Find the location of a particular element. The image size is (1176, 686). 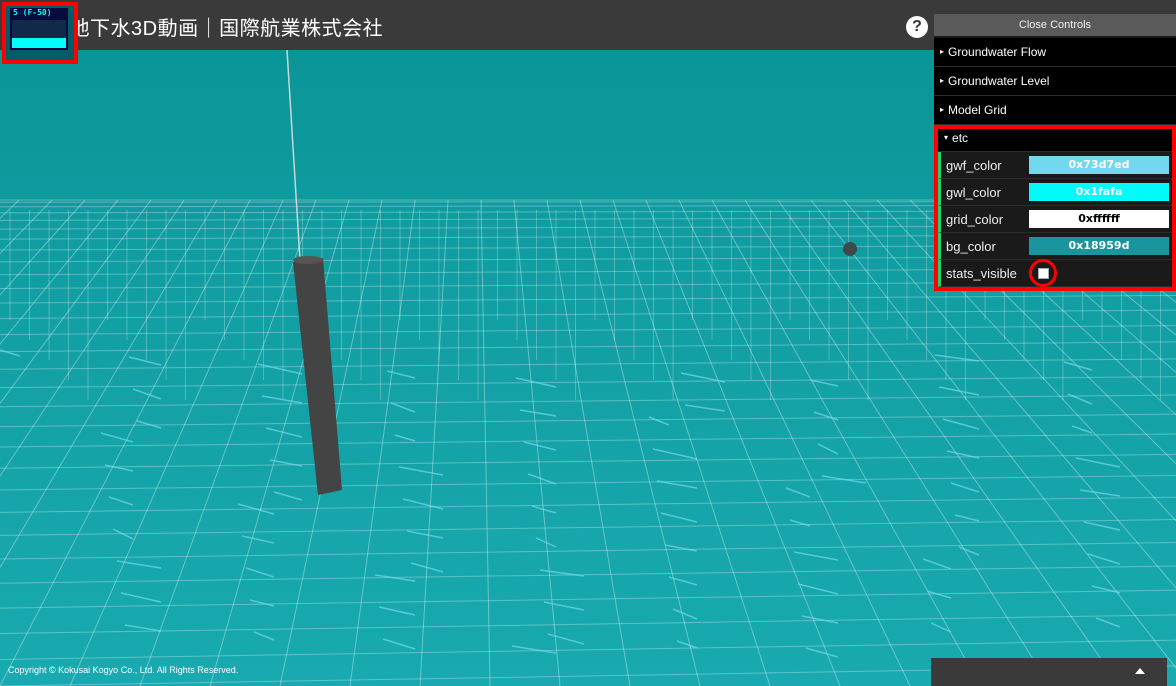

stats-visible-checkbox is located at coordinates (1043, 273).